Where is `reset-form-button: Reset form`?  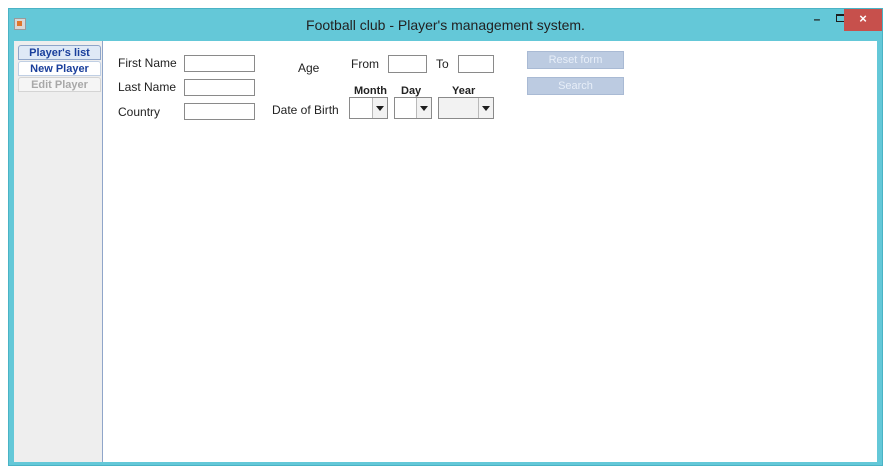
reset-form-button: Reset form is located at coordinates (575, 60).